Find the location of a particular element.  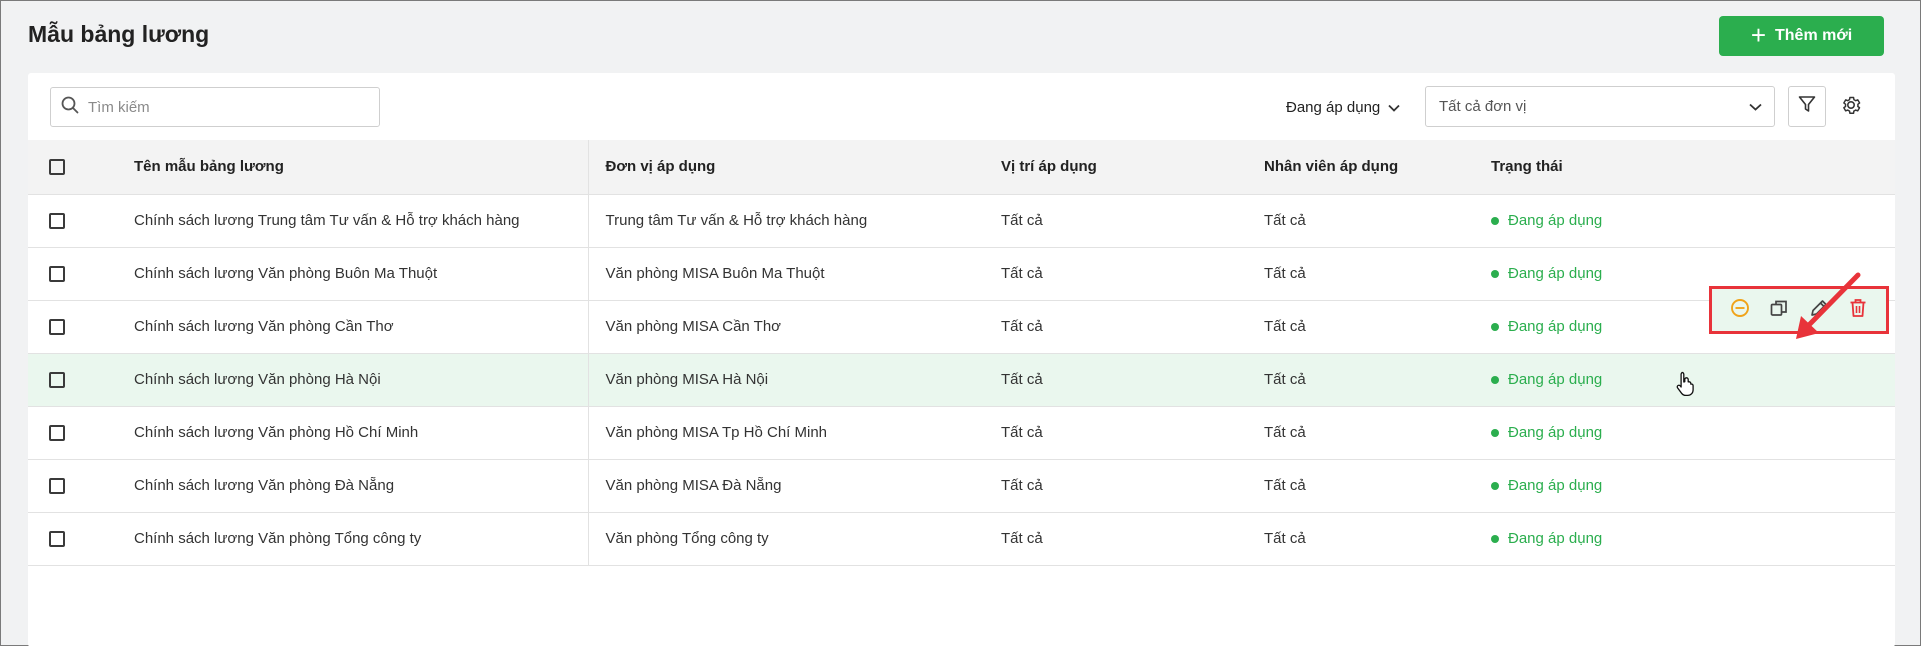

cell-unit: Văn phòng MISA Hà Nội is located at coordinates (783, 380).